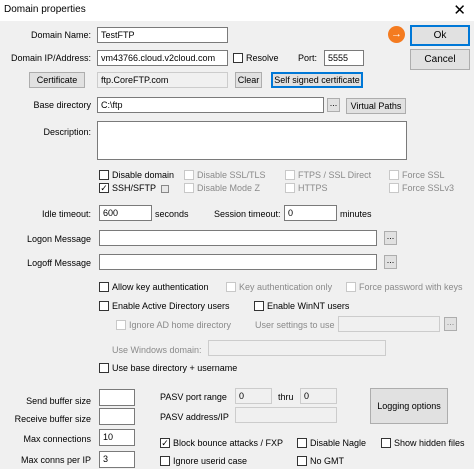  I want to click on certificate-button: Certificate, so click(57, 80).